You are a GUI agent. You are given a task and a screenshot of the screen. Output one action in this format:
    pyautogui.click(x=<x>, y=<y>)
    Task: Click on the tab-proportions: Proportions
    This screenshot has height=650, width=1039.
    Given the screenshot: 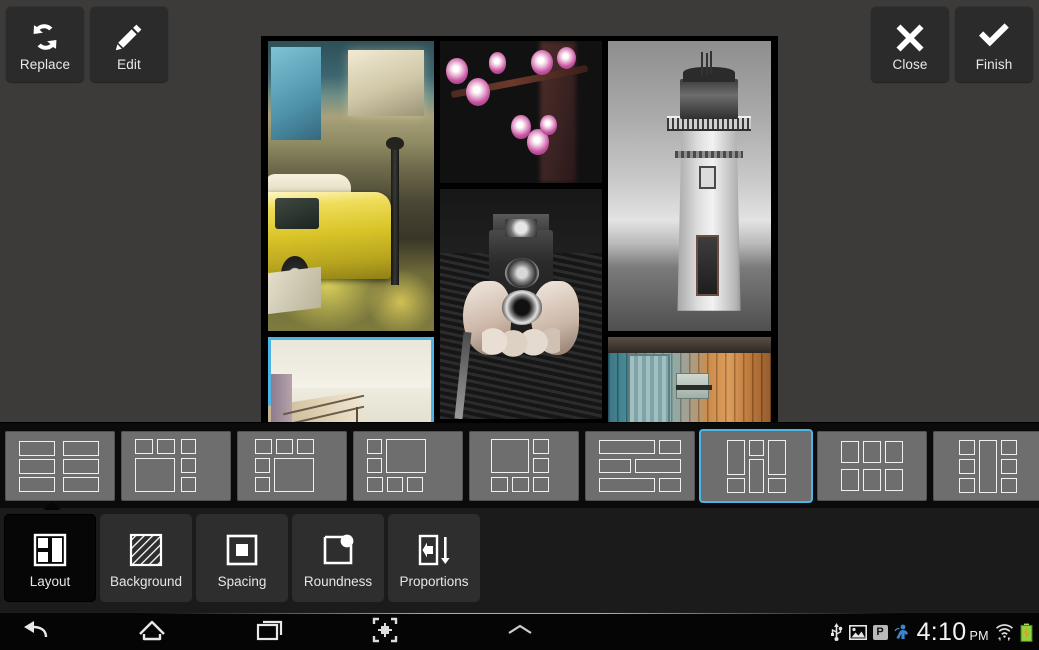 What is the action you would take?
    pyautogui.click(x=434, y=558)
    